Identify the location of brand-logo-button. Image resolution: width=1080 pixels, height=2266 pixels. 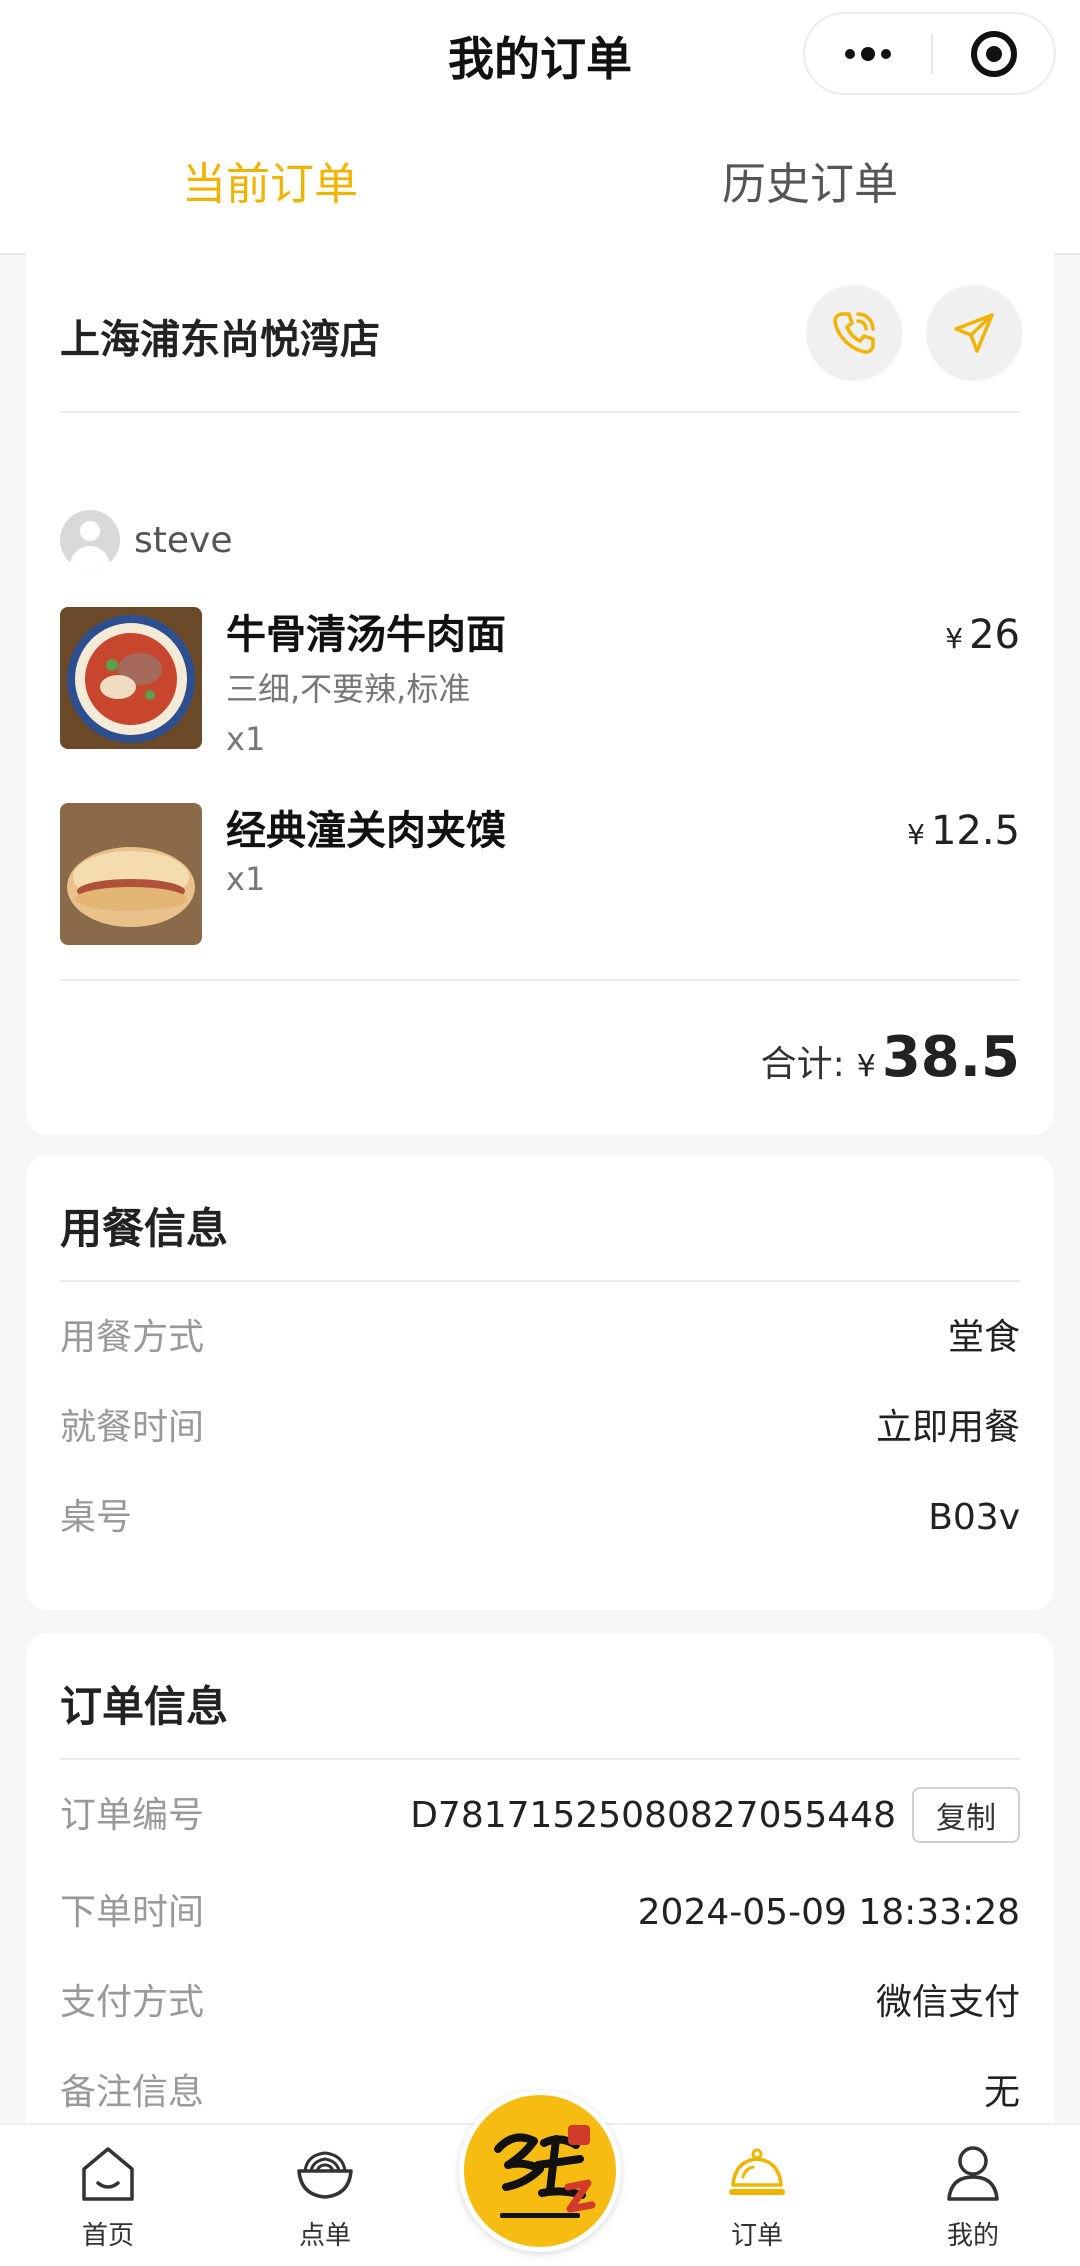
(540, 2171).